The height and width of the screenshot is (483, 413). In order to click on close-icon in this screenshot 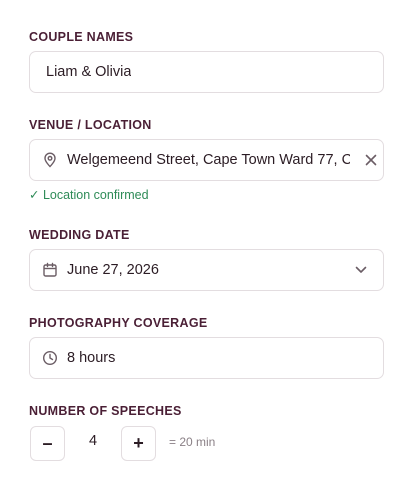, I will do `click(371, 160)`.